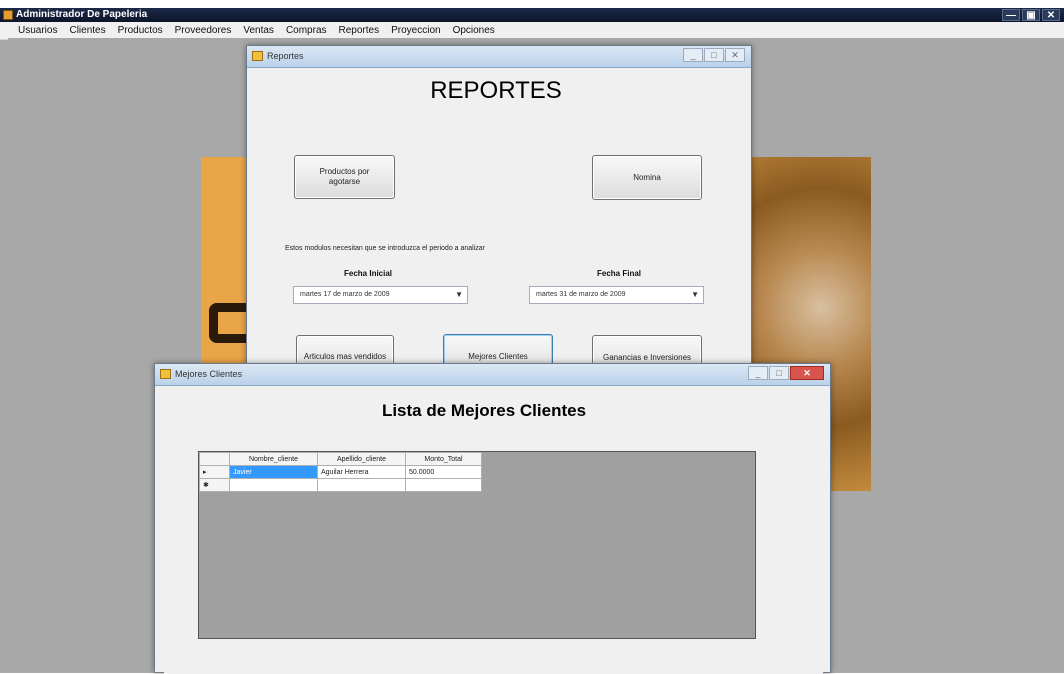 Image resolution: width=1064 pixels, height=674 pixels. I want to click on page-title: REPORTES, so click(496, 90).